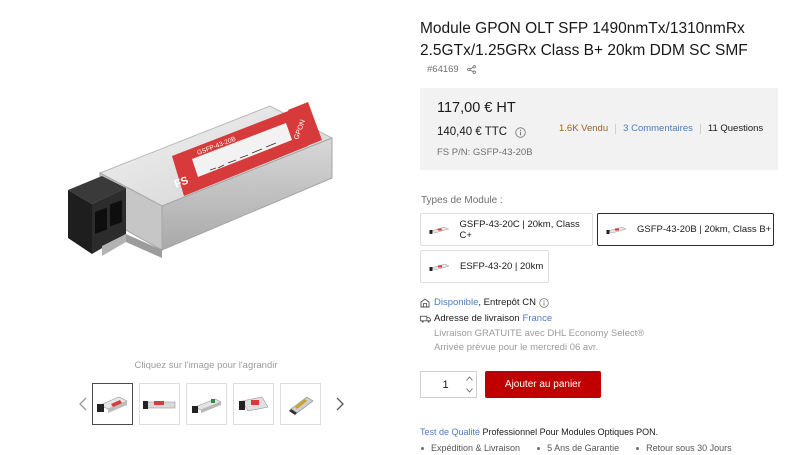  What do you see at coordinates (462, 200) in the screenshot?
I see `module-types-label: Types de Module :` at bounding box center [462, 200].